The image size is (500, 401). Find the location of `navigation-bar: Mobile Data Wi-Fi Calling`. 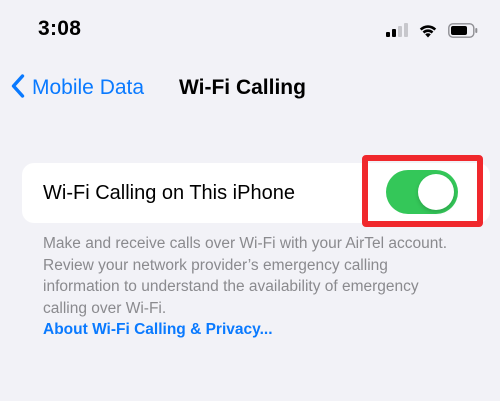

navigation-bar: Mobile Data Wi-Fi Calling is located at coordinates (250, 88).